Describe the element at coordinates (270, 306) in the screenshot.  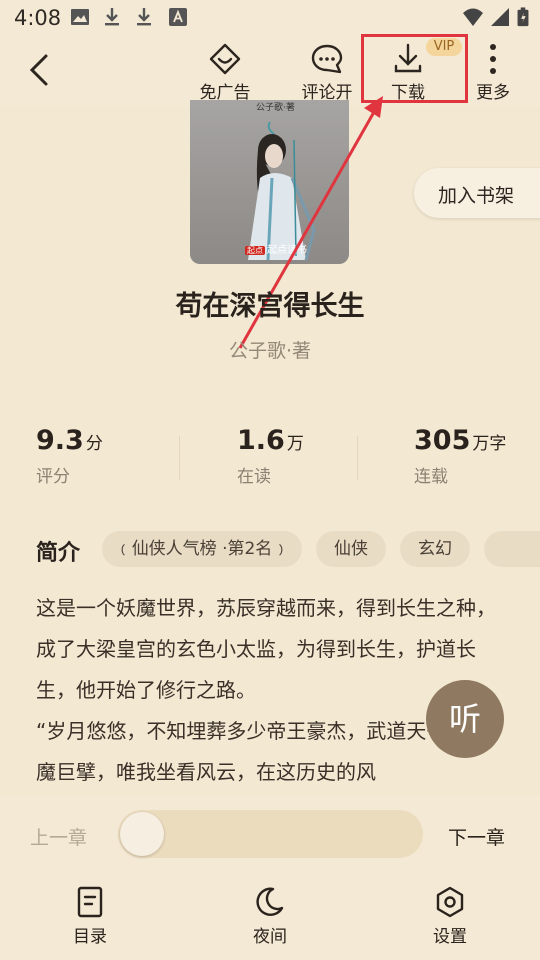
I see `book-title: 苟在深宫得长生` at that location.